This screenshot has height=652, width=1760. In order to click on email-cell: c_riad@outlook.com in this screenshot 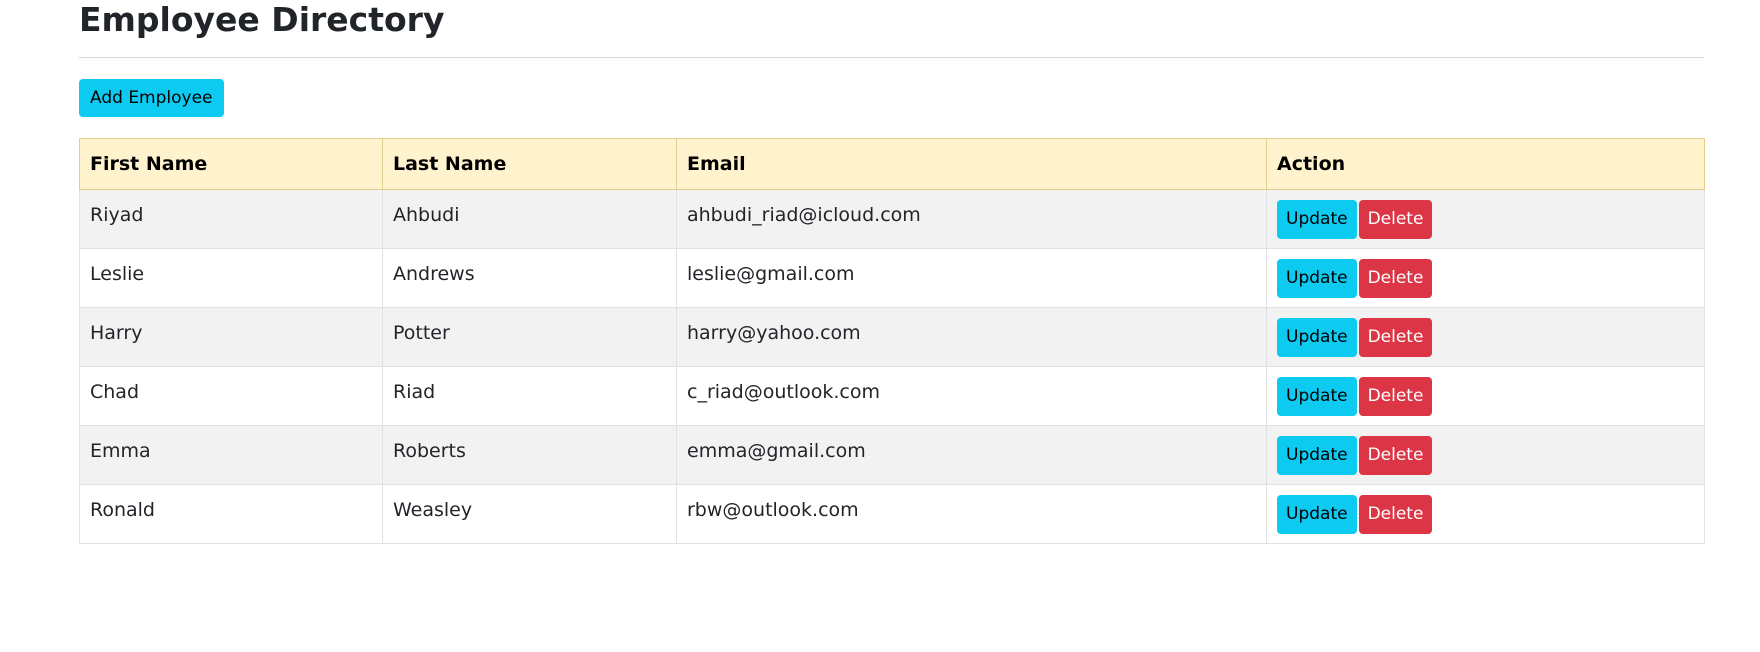, I will do `click(971, 396)`.